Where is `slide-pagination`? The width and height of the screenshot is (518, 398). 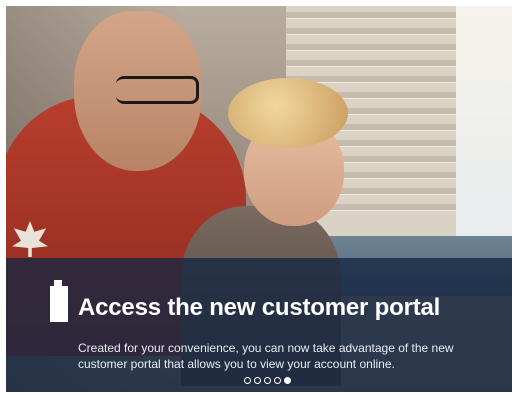
slide-pagination is located at coordinates (267, 380).